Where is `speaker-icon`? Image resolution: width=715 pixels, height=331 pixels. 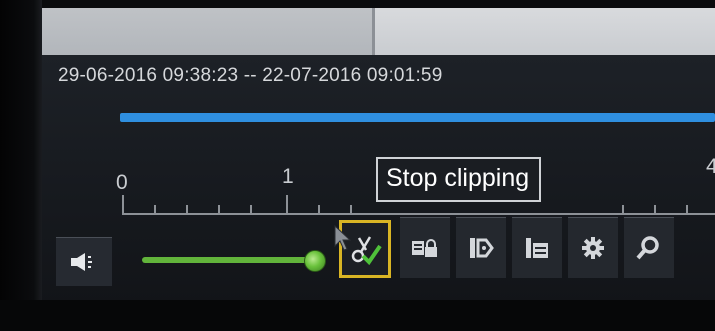
speaker-icon is located at coordinates (81, 262).